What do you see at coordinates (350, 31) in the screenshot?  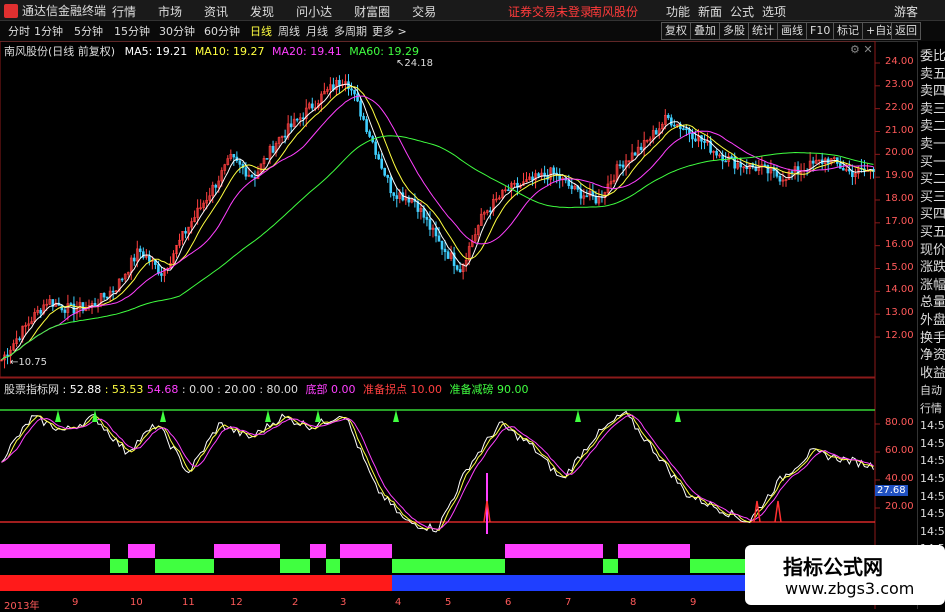 I see `period-tab: 多周期` at bounding box center [350, 31].